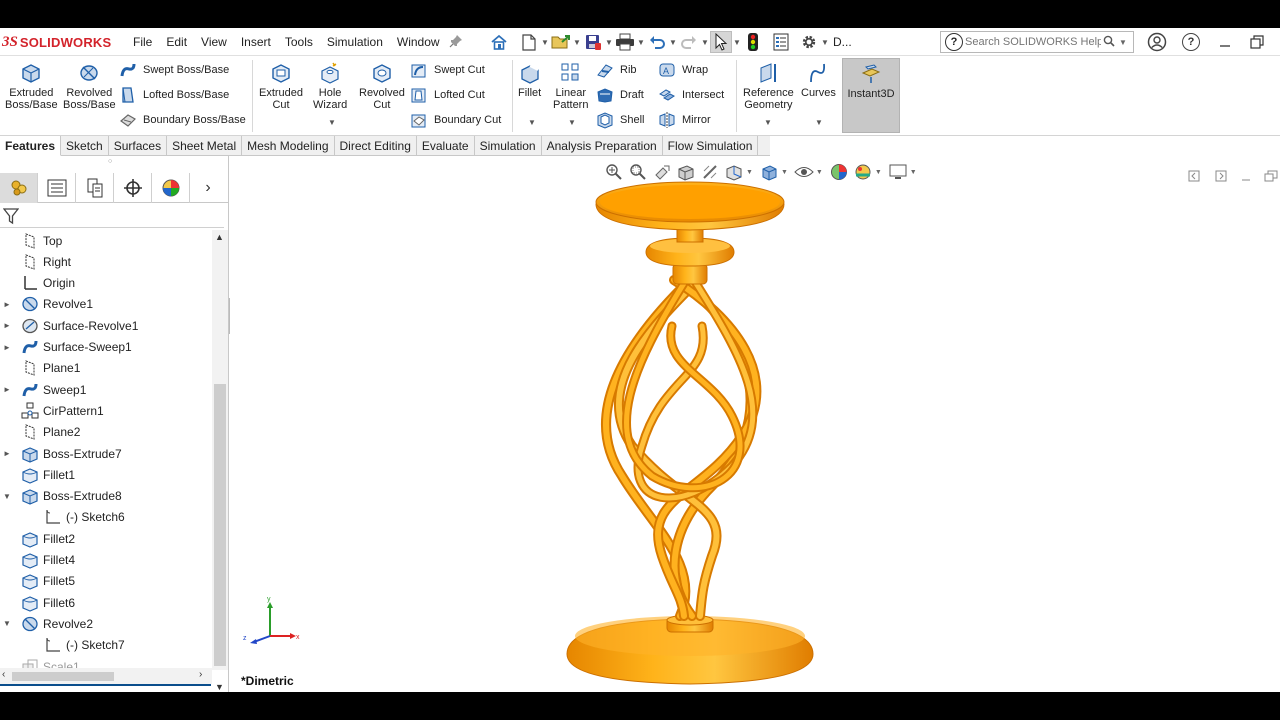 The width and height of the screenshot is (1280, 720). What do you see at coordinates (689, 42) in the screenshot?
I see `redo-icon` at bounding box center [689, 42].